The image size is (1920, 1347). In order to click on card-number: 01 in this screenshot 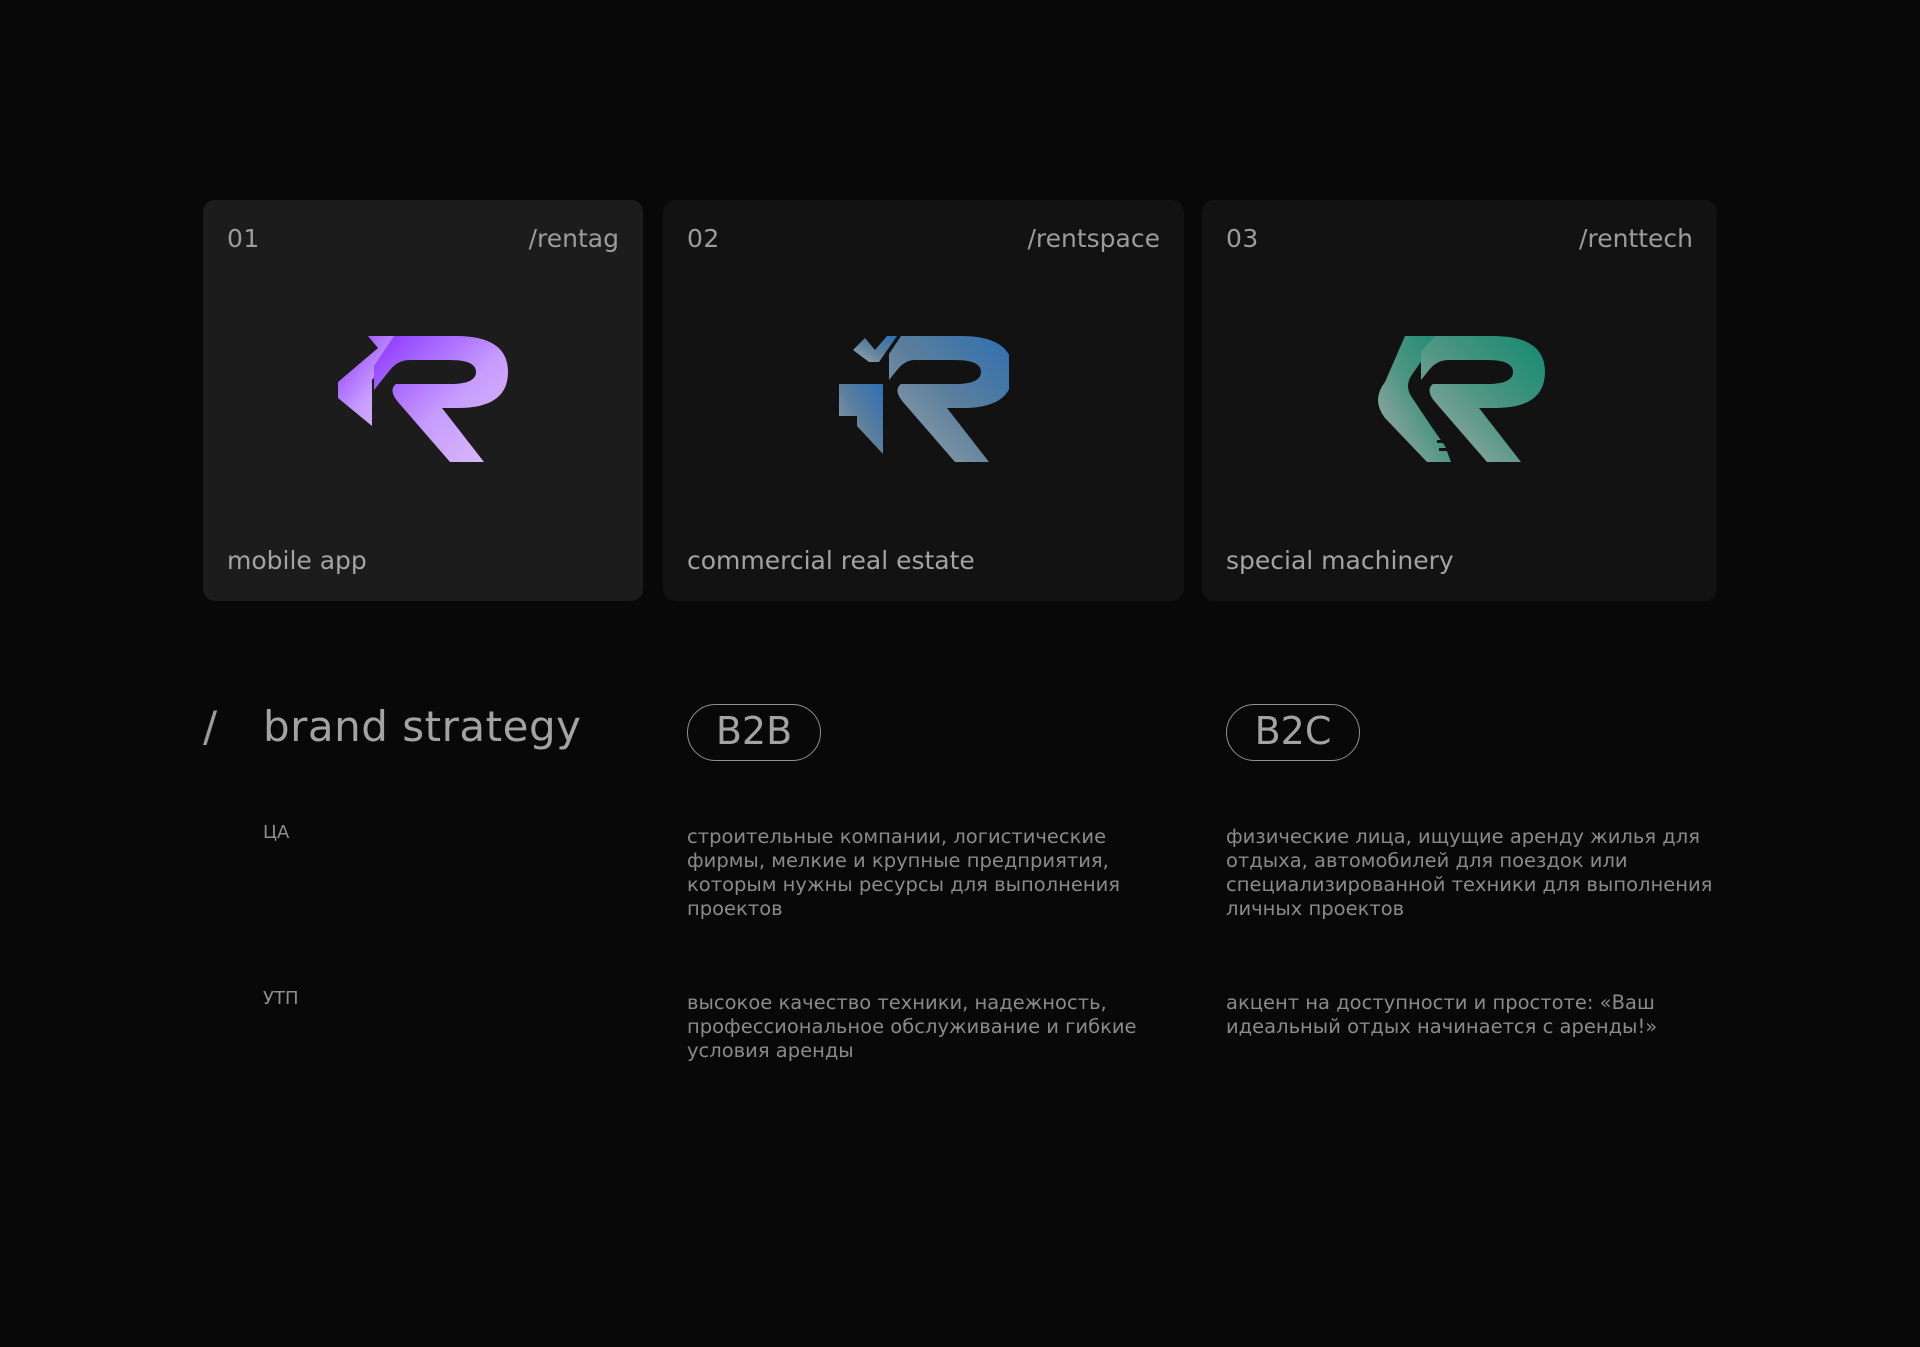, I will do `click(243, 238)`.